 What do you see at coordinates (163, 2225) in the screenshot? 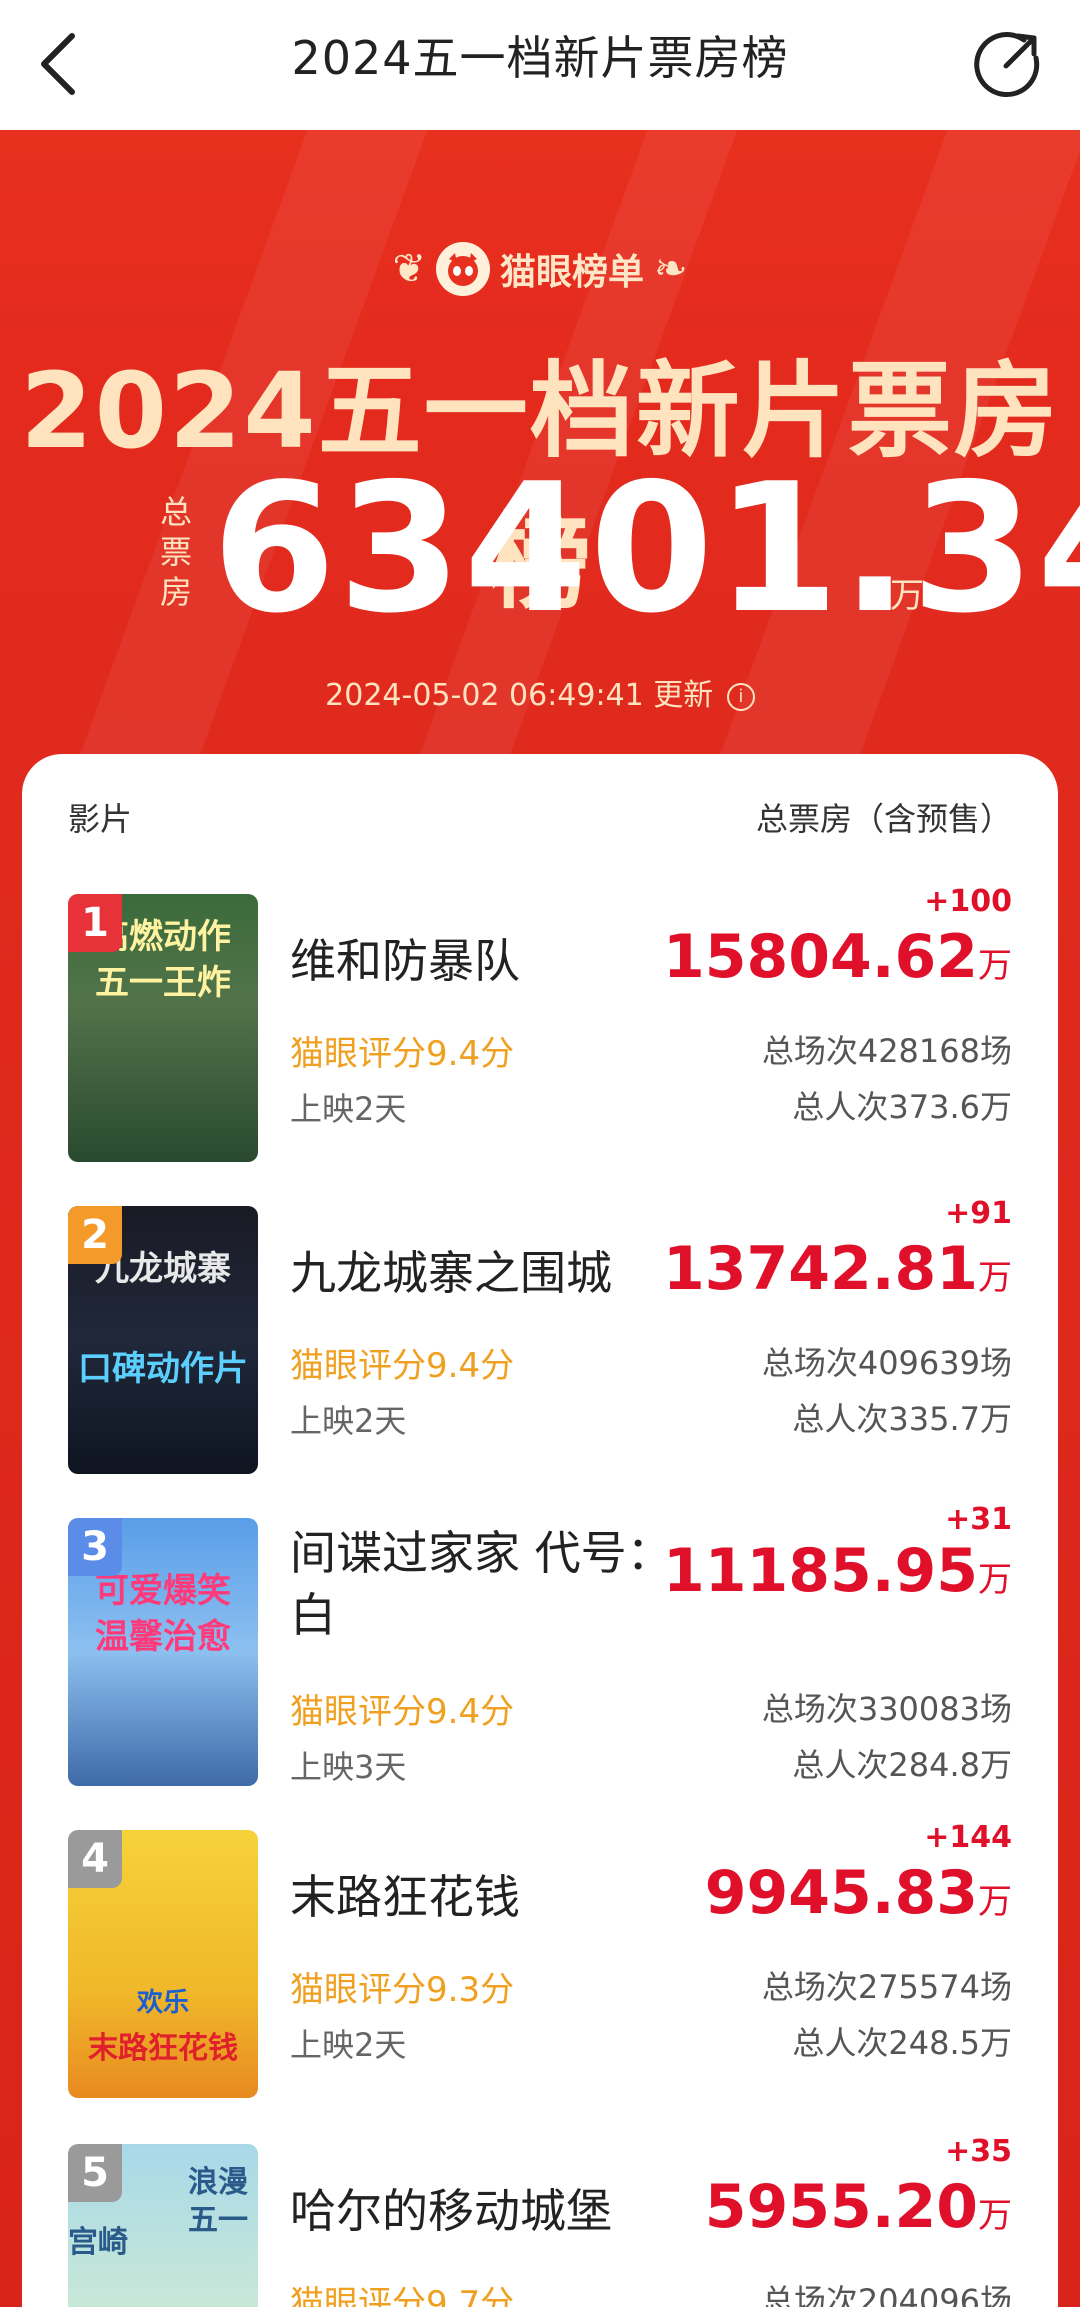
I see `movie-poster: 浪漫五一 宫崎 5` at bounding box center [163, 2225].